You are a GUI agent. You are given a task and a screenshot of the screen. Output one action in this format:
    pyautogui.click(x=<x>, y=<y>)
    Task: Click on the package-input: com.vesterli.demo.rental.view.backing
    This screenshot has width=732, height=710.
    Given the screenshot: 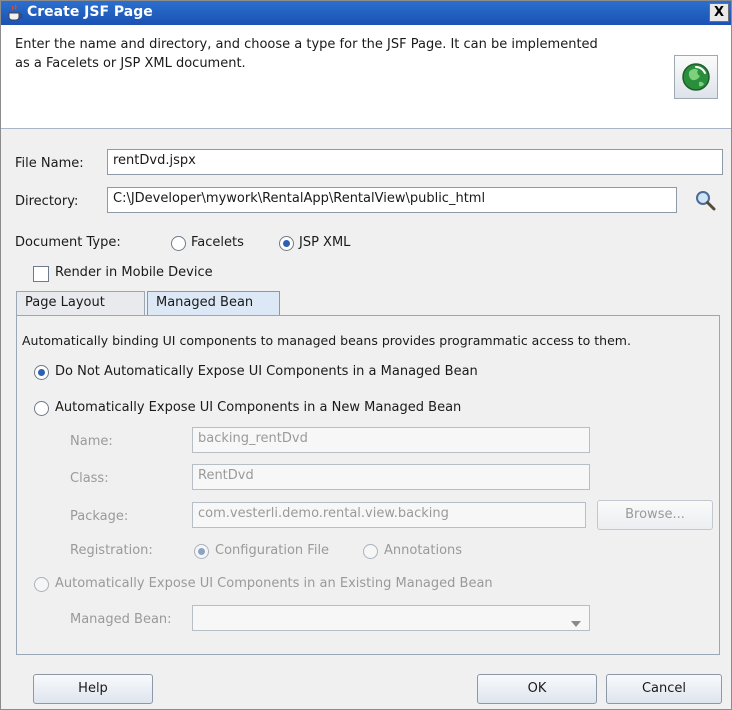 What is the action you would take?
    pyautogui.click(x=389, y=515)
    